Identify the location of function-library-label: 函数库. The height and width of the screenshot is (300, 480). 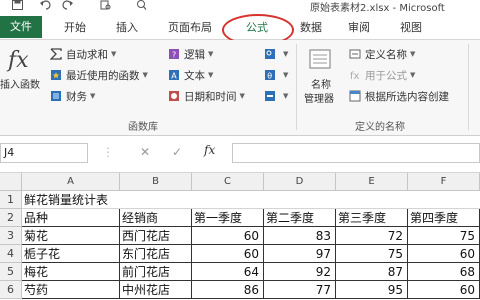
(143, 127).